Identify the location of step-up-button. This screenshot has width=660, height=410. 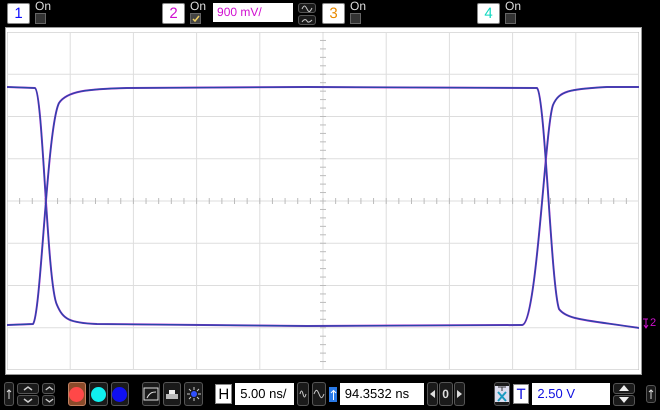
(49, 388).